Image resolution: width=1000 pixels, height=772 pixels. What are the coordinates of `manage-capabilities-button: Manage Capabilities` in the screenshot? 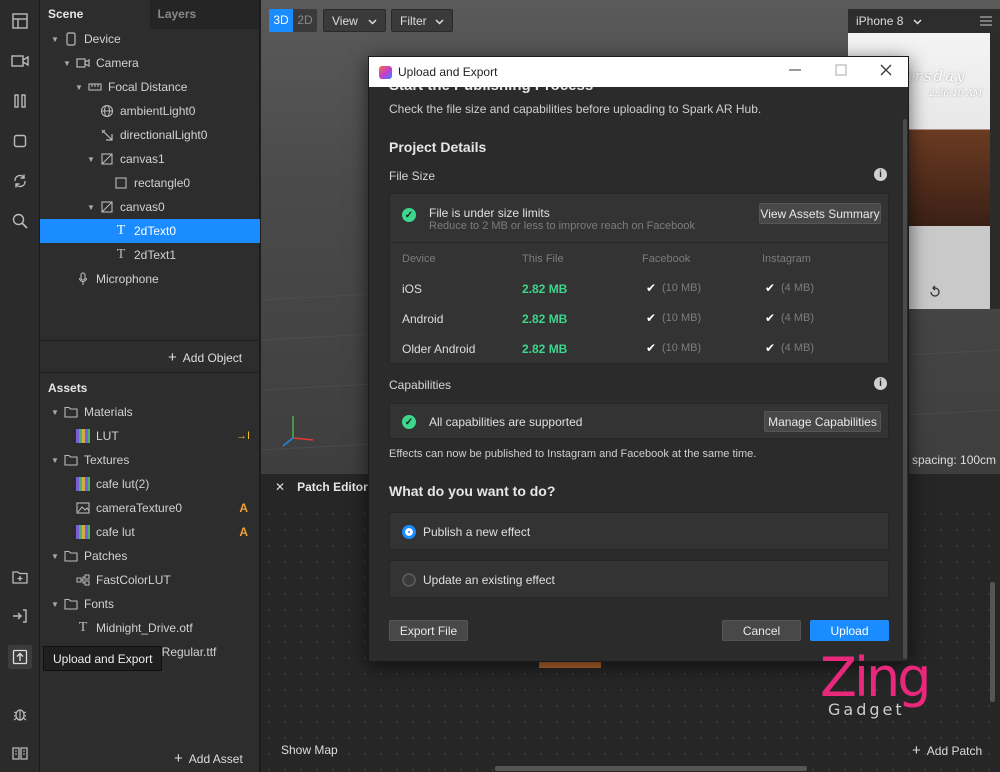 It's located at (822, 421).